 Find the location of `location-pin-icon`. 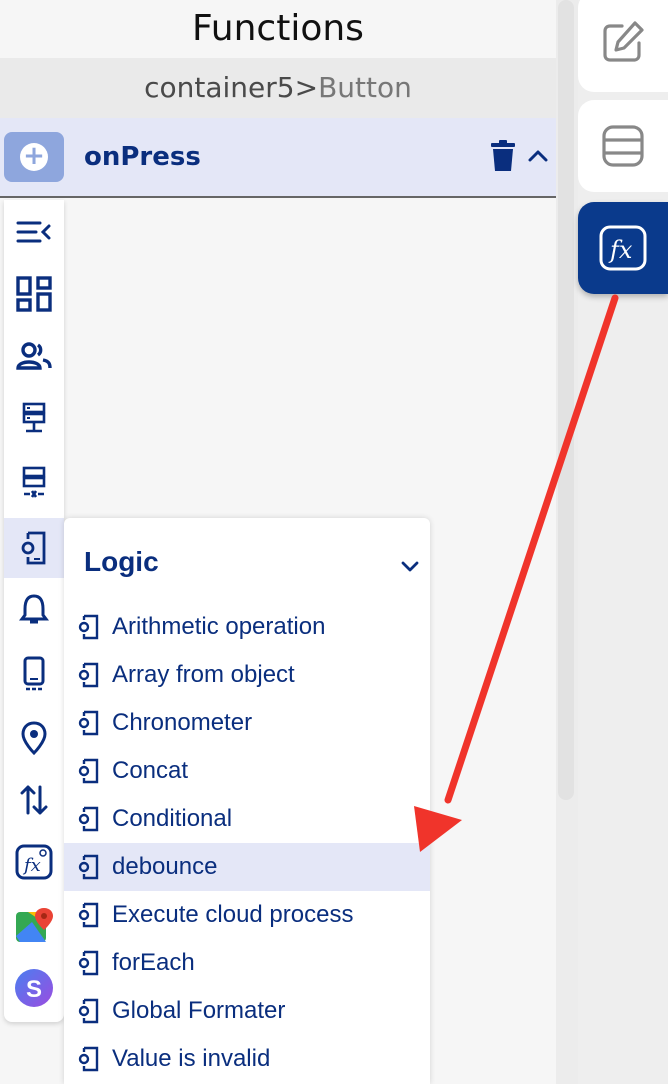

location-pin-icon is located at coordinates (34, 738).